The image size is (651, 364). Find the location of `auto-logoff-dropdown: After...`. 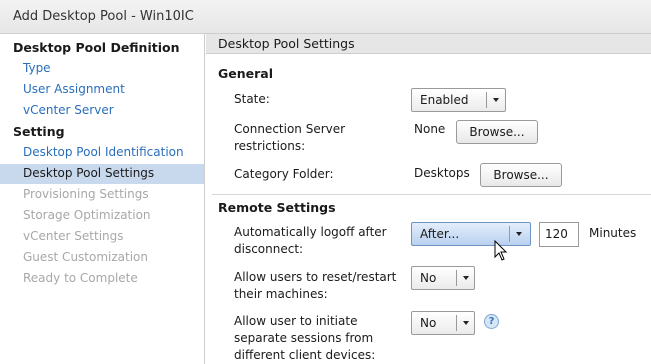

auto-logoff-dropdown: After... is located at coordinates (471, 234).